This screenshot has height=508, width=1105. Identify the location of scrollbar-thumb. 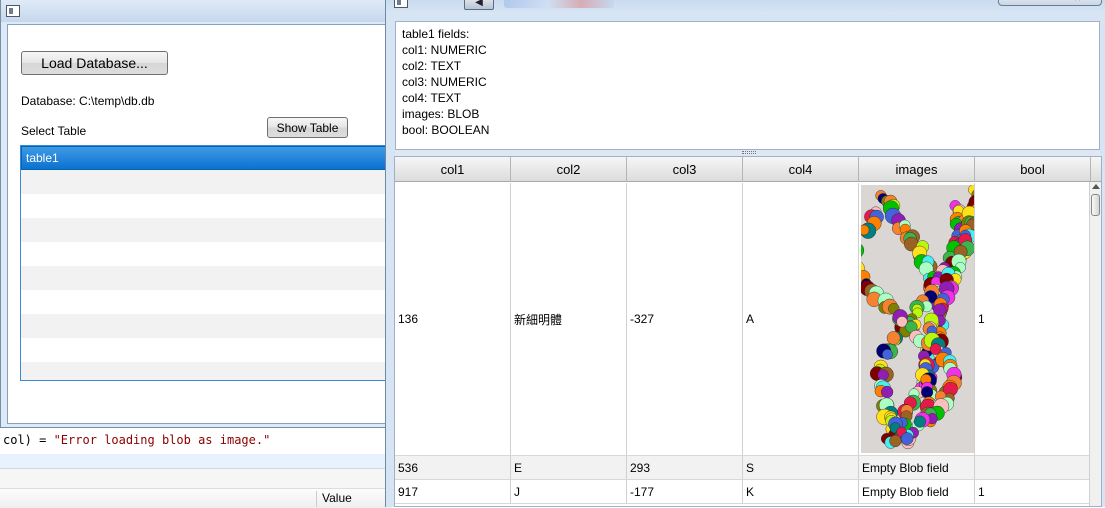
(1095, 205).